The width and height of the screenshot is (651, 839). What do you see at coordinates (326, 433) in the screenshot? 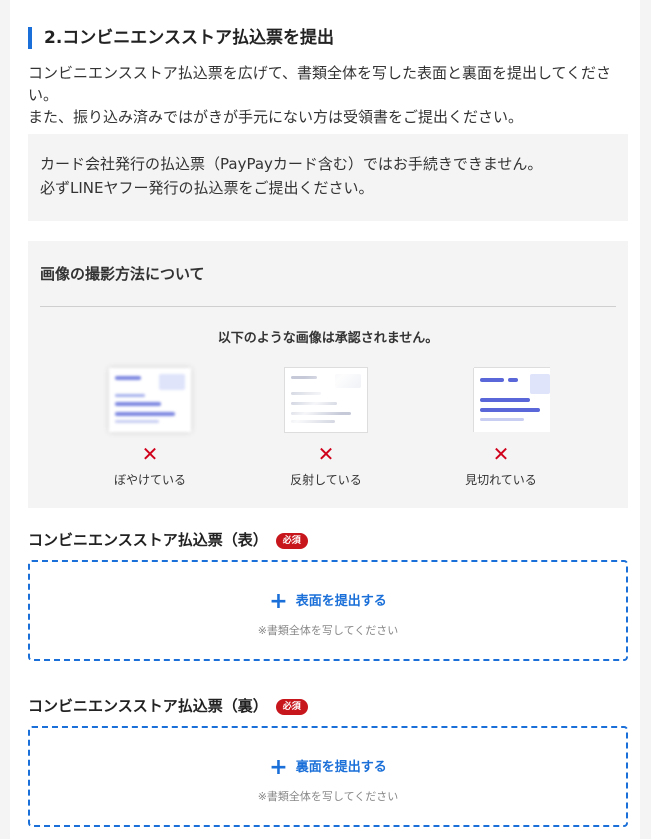
I see `example-reflection: ✕ 反射している` at bounding box center [326, 433].